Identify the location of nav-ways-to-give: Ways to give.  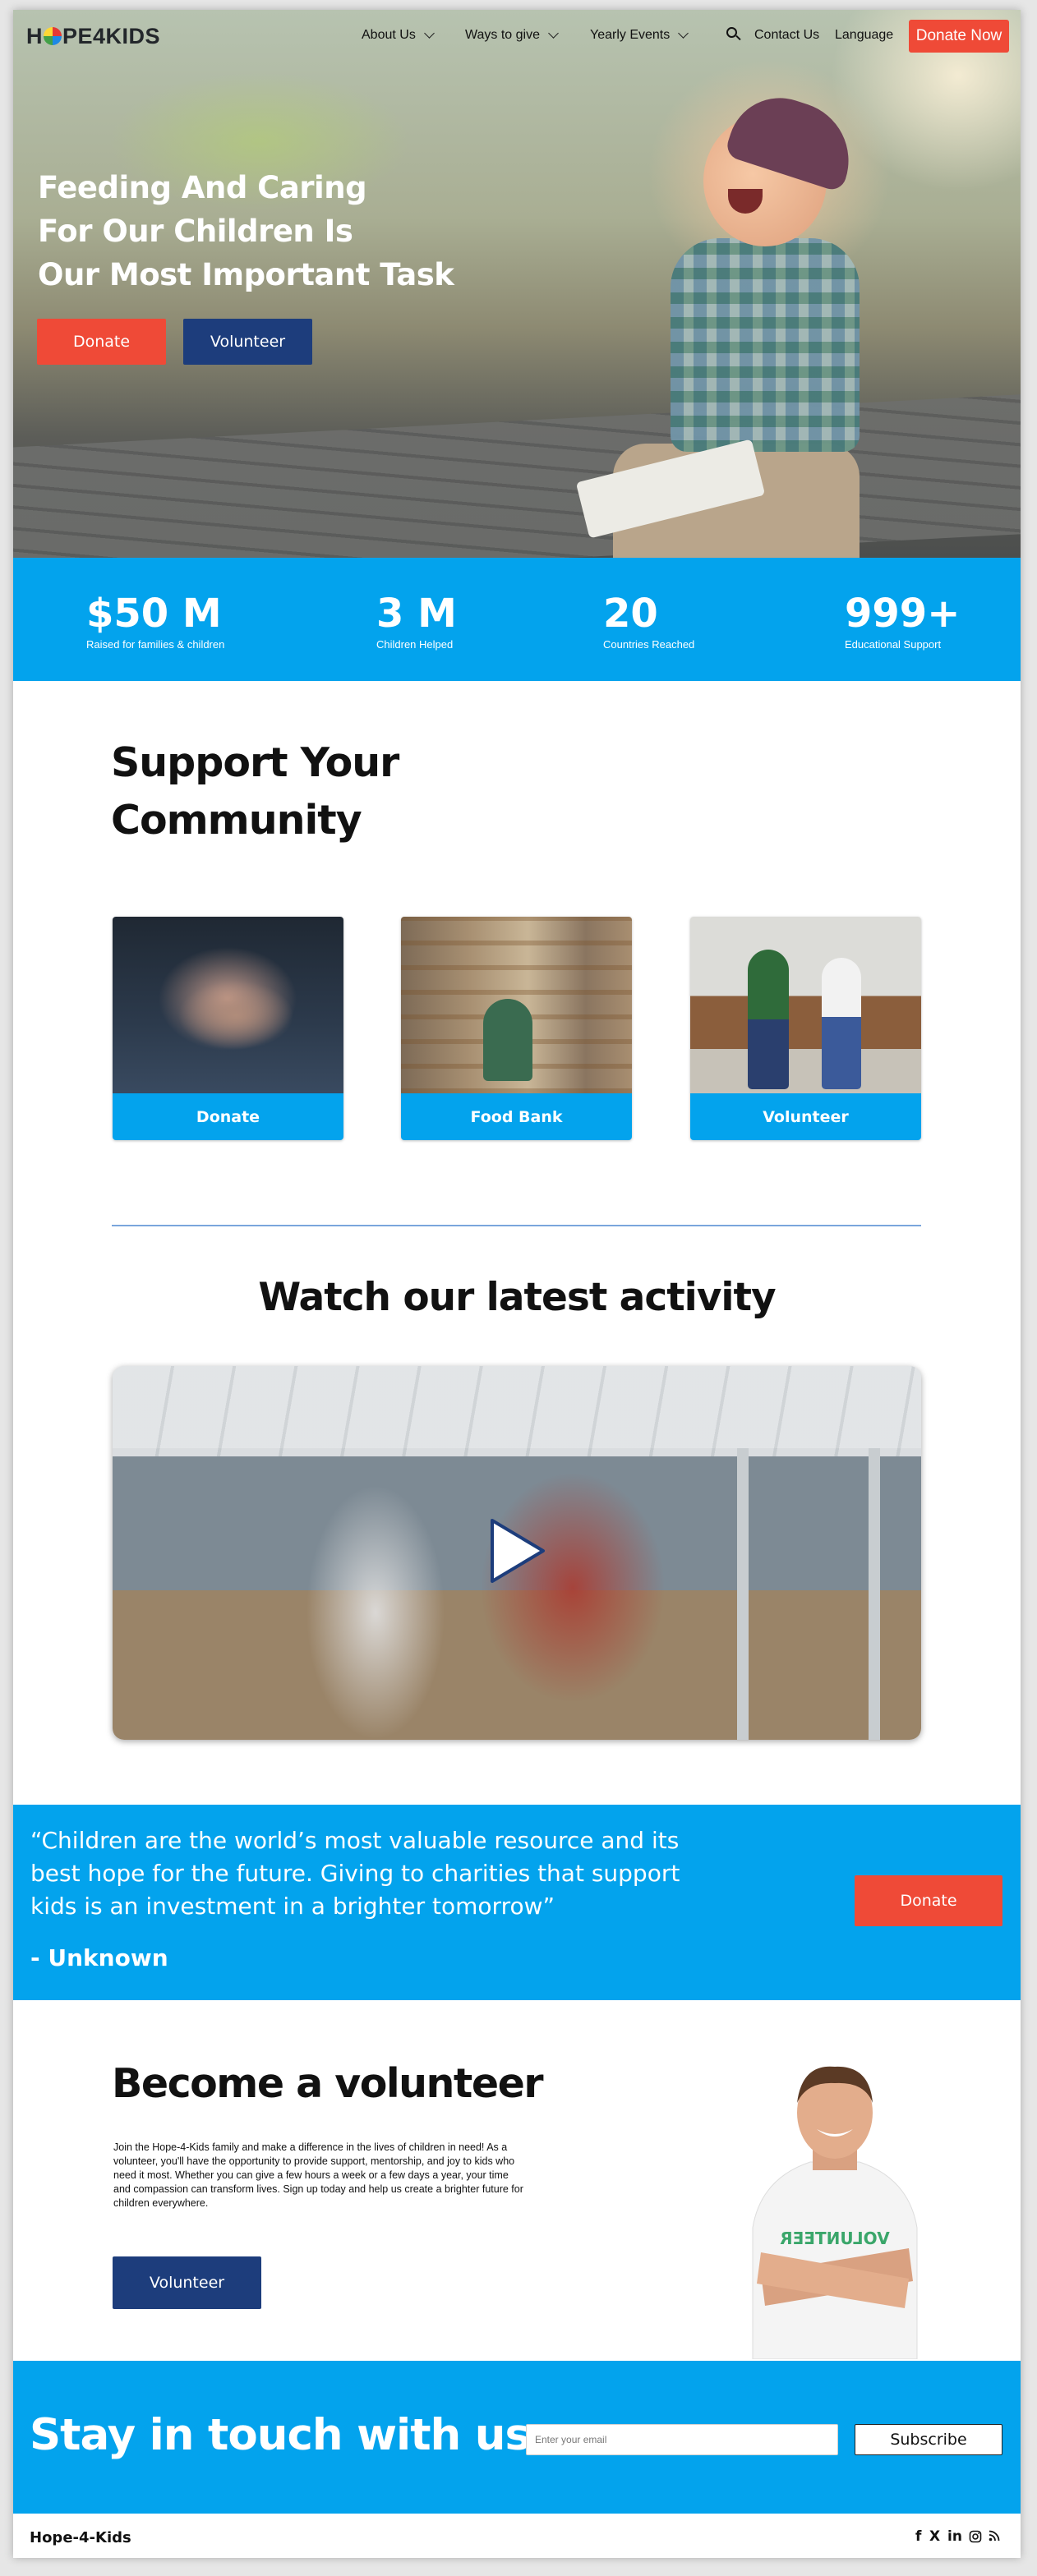
(512, 35).